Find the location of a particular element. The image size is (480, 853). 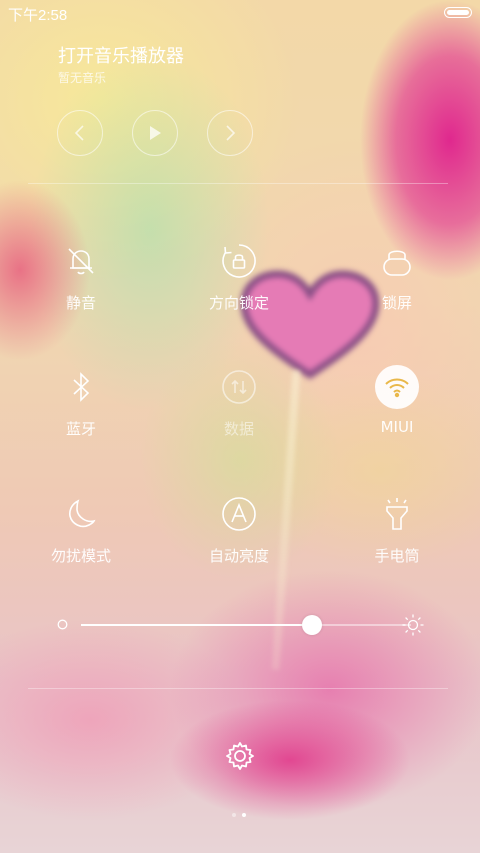

toggle-wifi-label: MIUI is located at coordinates (397, 427).